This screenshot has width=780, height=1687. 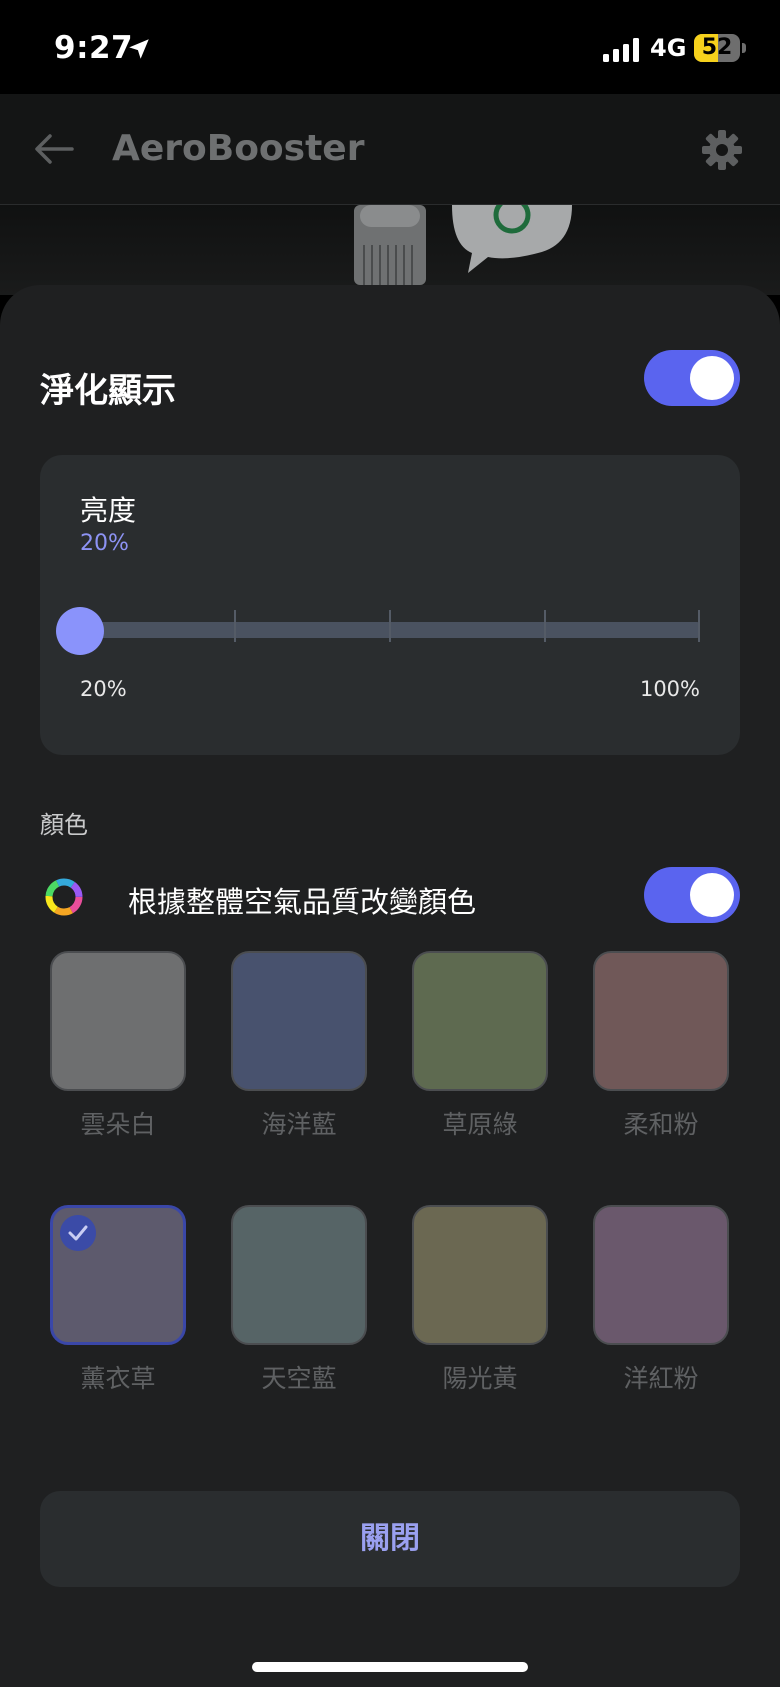 I want to click on color-wheel-icon, so click(x=64, y=897).